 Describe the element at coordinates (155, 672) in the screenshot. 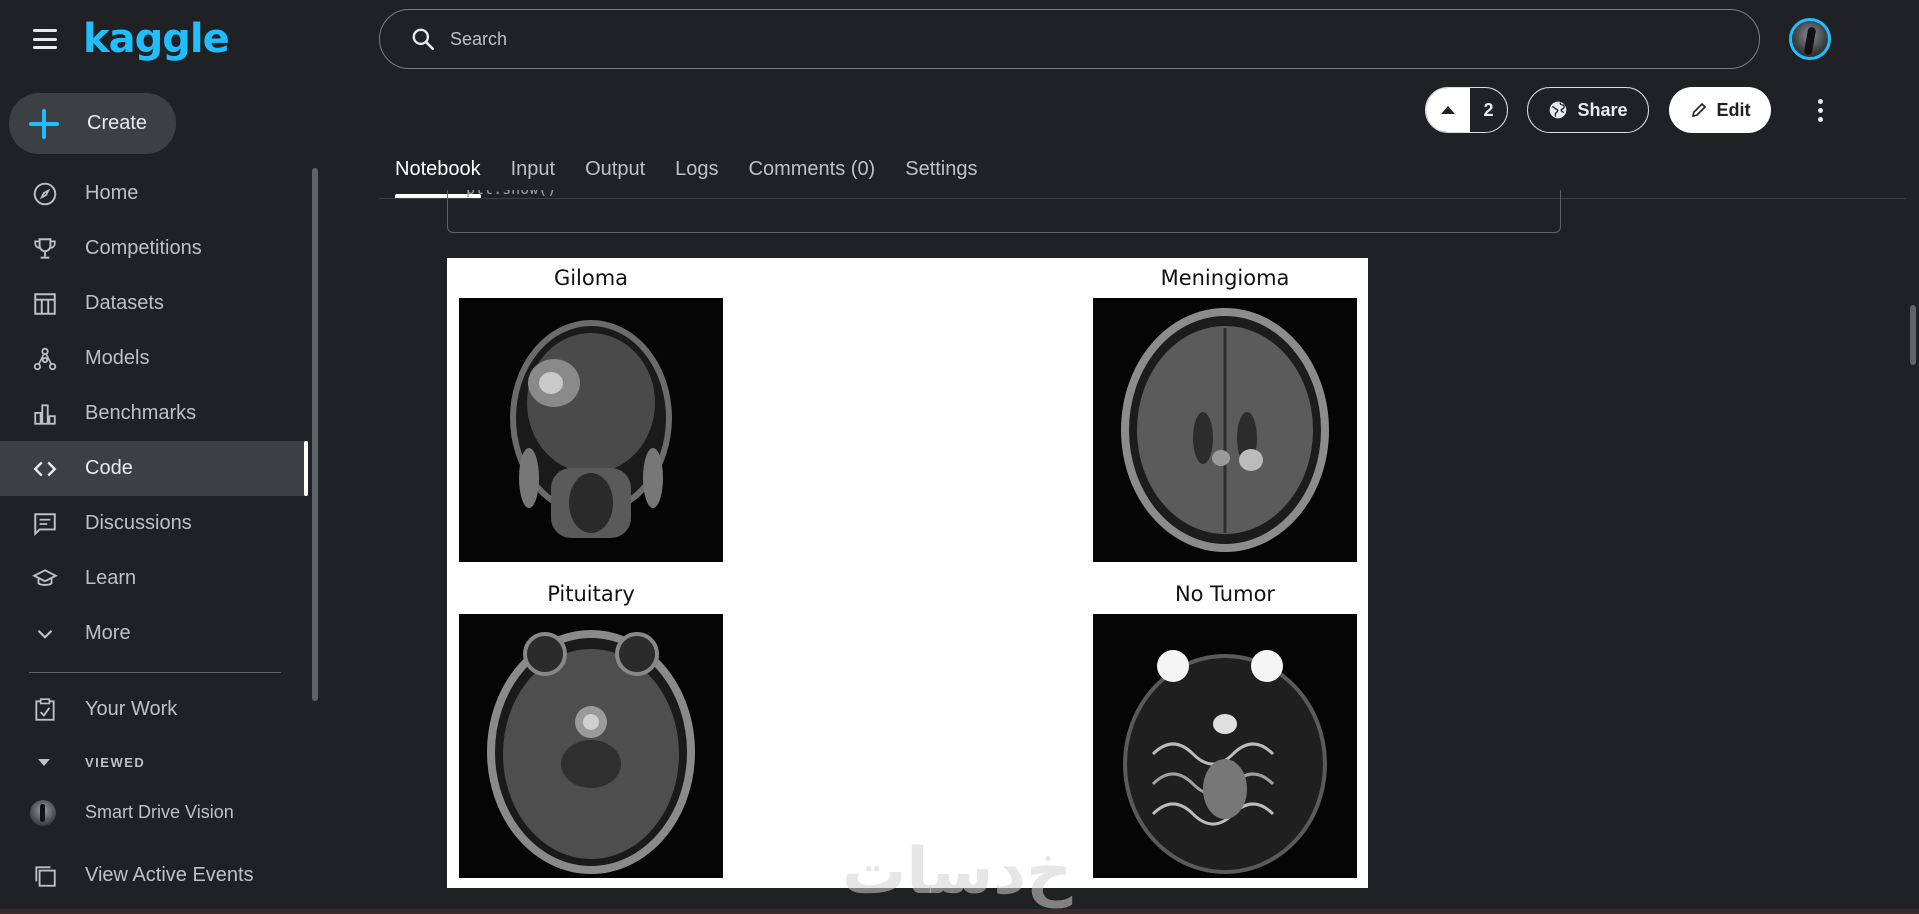

I see `sidebar-divider` at that location.